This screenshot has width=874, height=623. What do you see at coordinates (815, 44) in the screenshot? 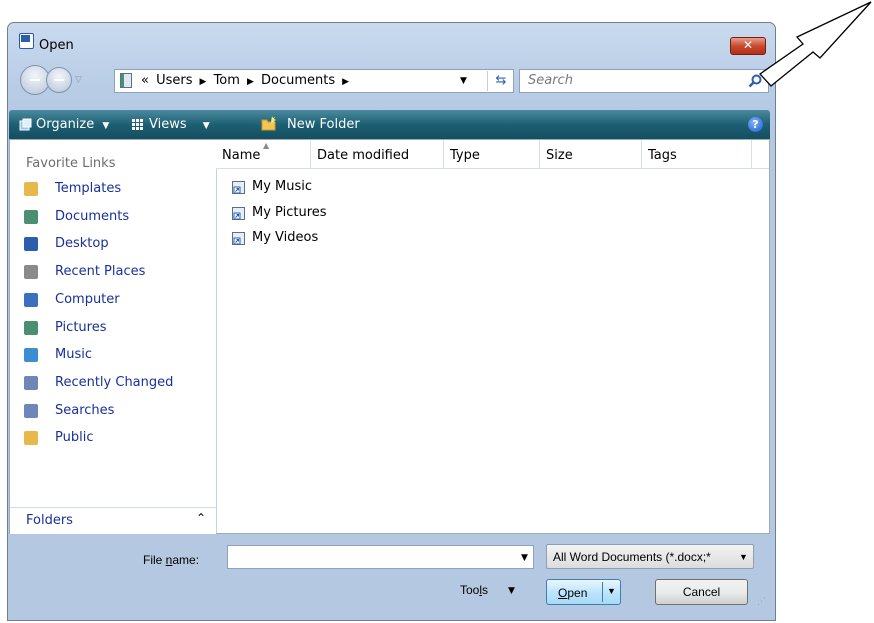
I see `annotation-arrow-icon` at bounding box center [815, 44].